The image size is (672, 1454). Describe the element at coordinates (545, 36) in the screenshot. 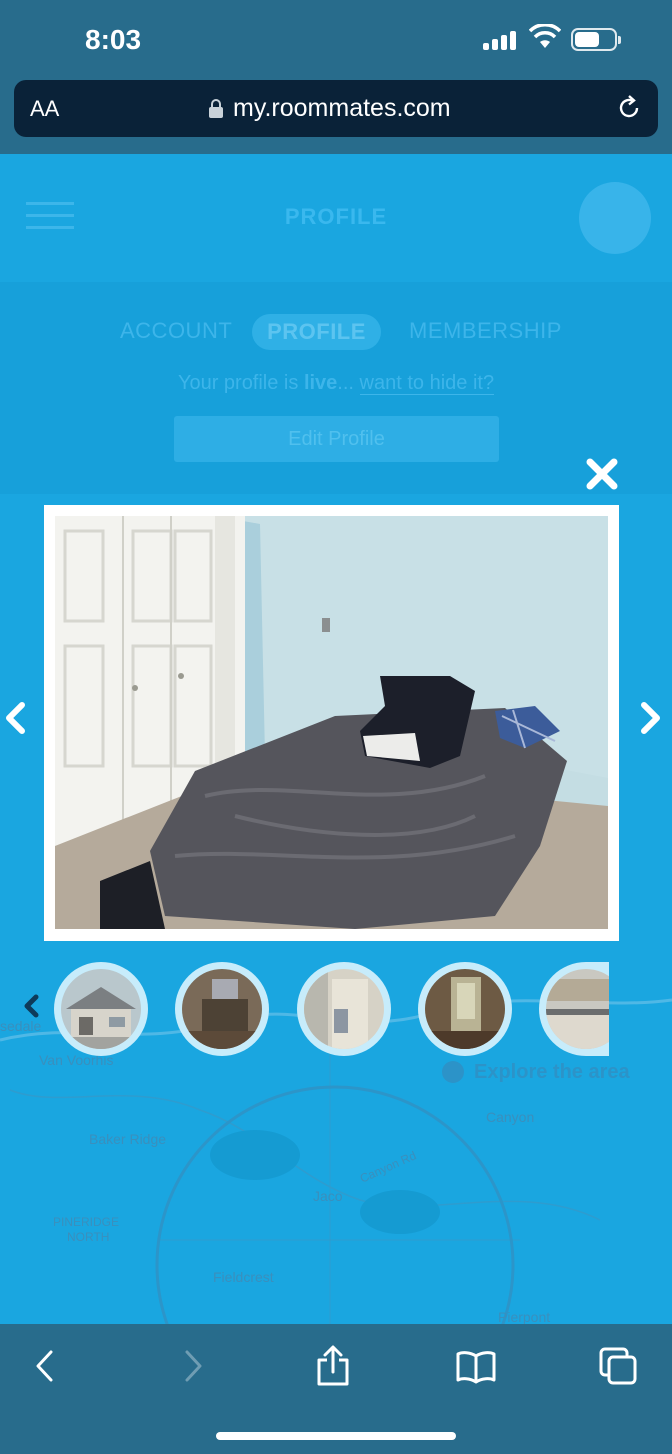

I see `wifi-icon` at that location.